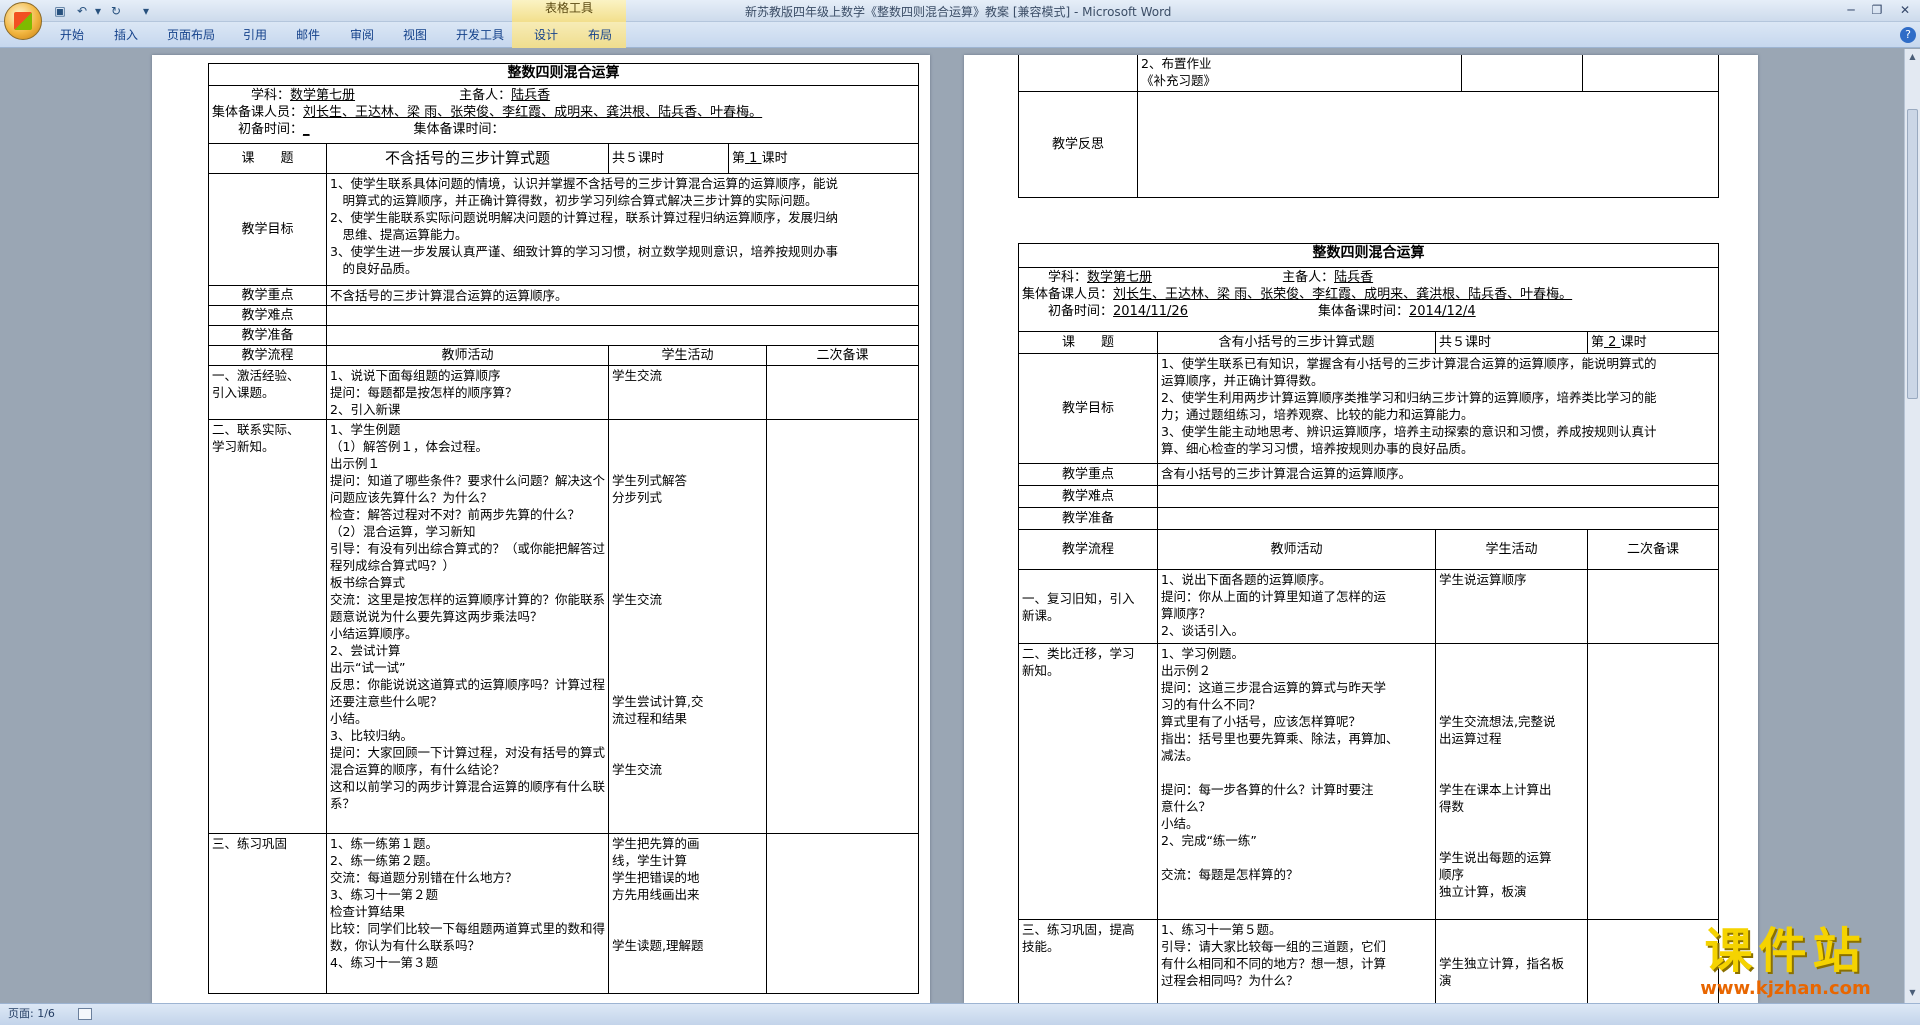  What do you see at coordinates (533, 112) in the screenshot?
I see `left-members: 刘长生、王达林、梁 雨、张荣俊、李红霞、成明来、龚洪根、陆兵香、叶春梅。` at bounding box center [533, 112].